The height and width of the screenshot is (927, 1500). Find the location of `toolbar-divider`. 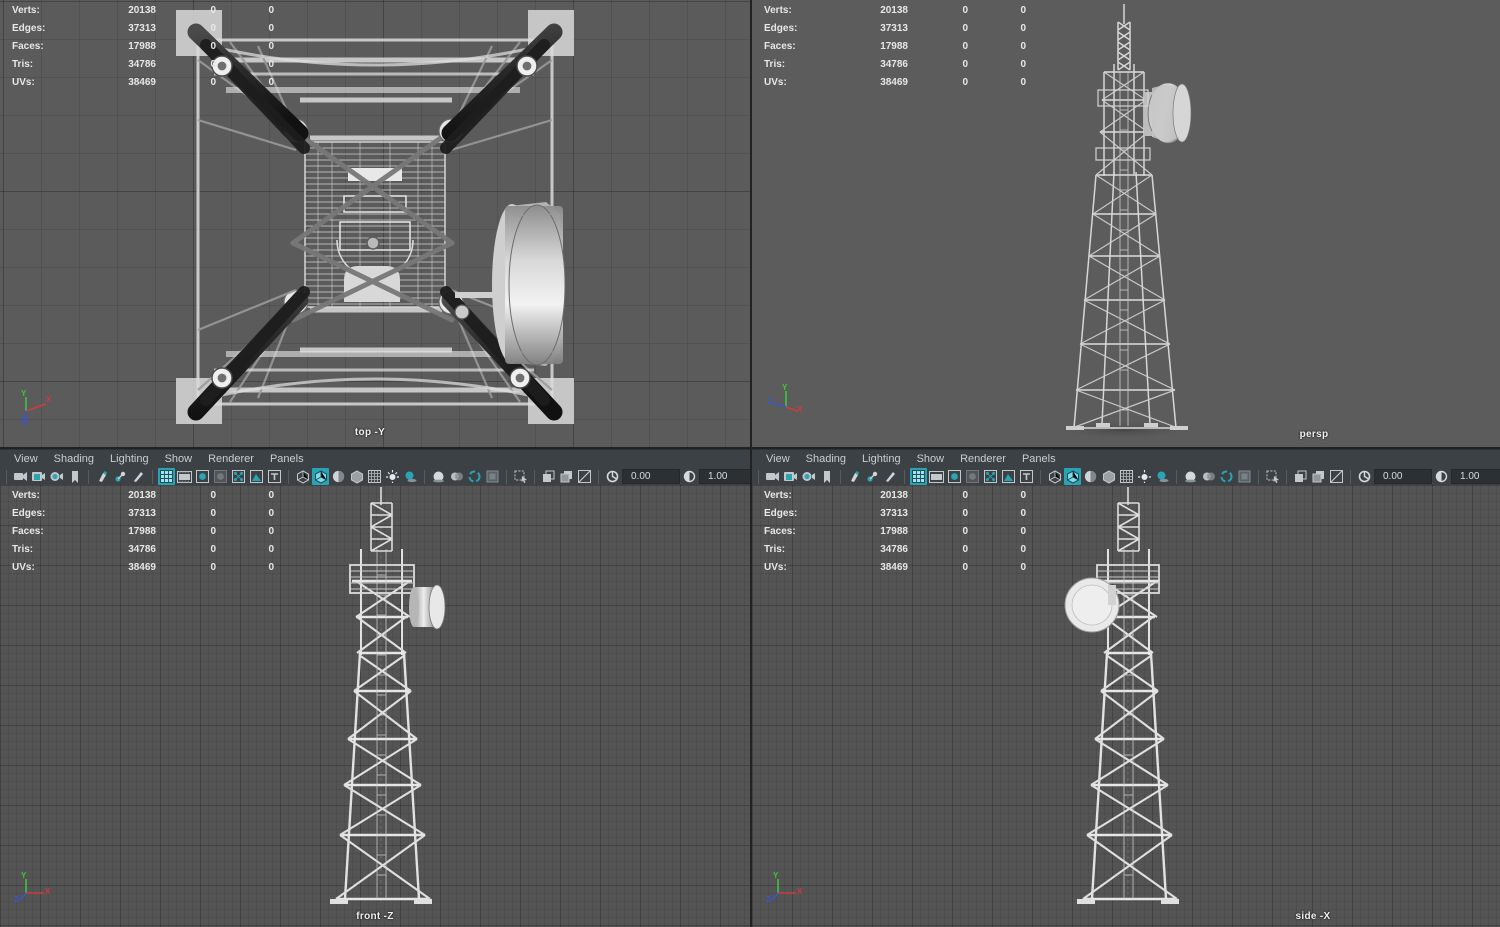

toolbar-divider is located at coordinates (1176, 476).